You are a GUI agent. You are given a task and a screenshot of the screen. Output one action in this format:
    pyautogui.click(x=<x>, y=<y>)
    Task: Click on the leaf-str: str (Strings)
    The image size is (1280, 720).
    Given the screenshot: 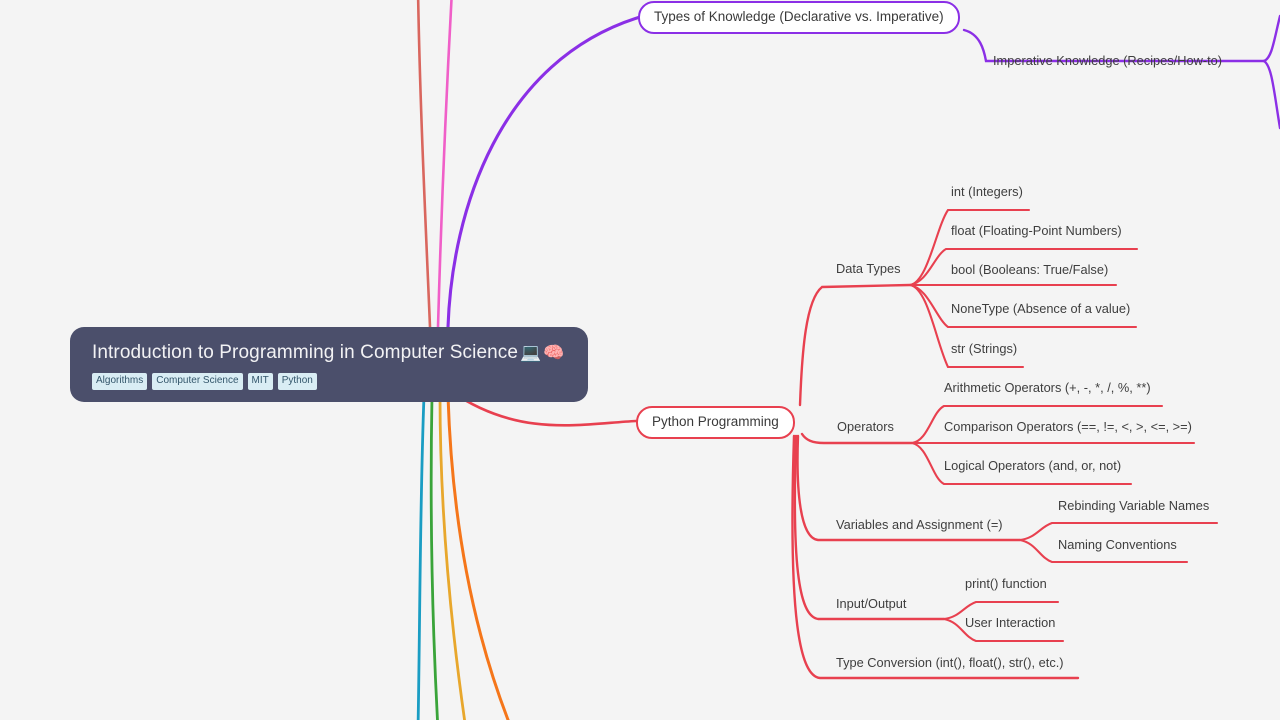 What is the action you would take?
    pyautogui.click(x=984, y=349)
    